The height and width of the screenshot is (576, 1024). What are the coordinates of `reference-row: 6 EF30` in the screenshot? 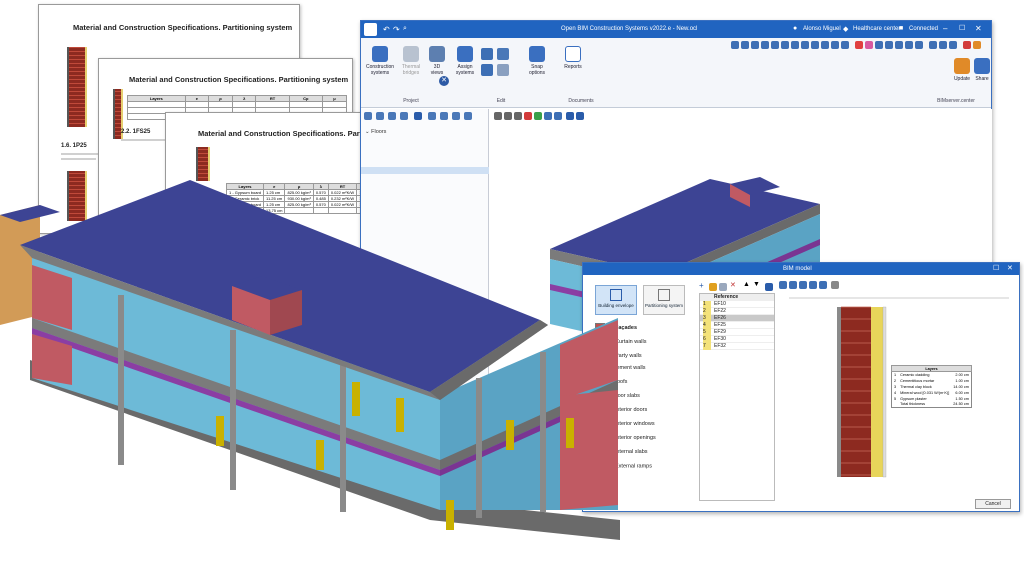 It's located at (737, 339).